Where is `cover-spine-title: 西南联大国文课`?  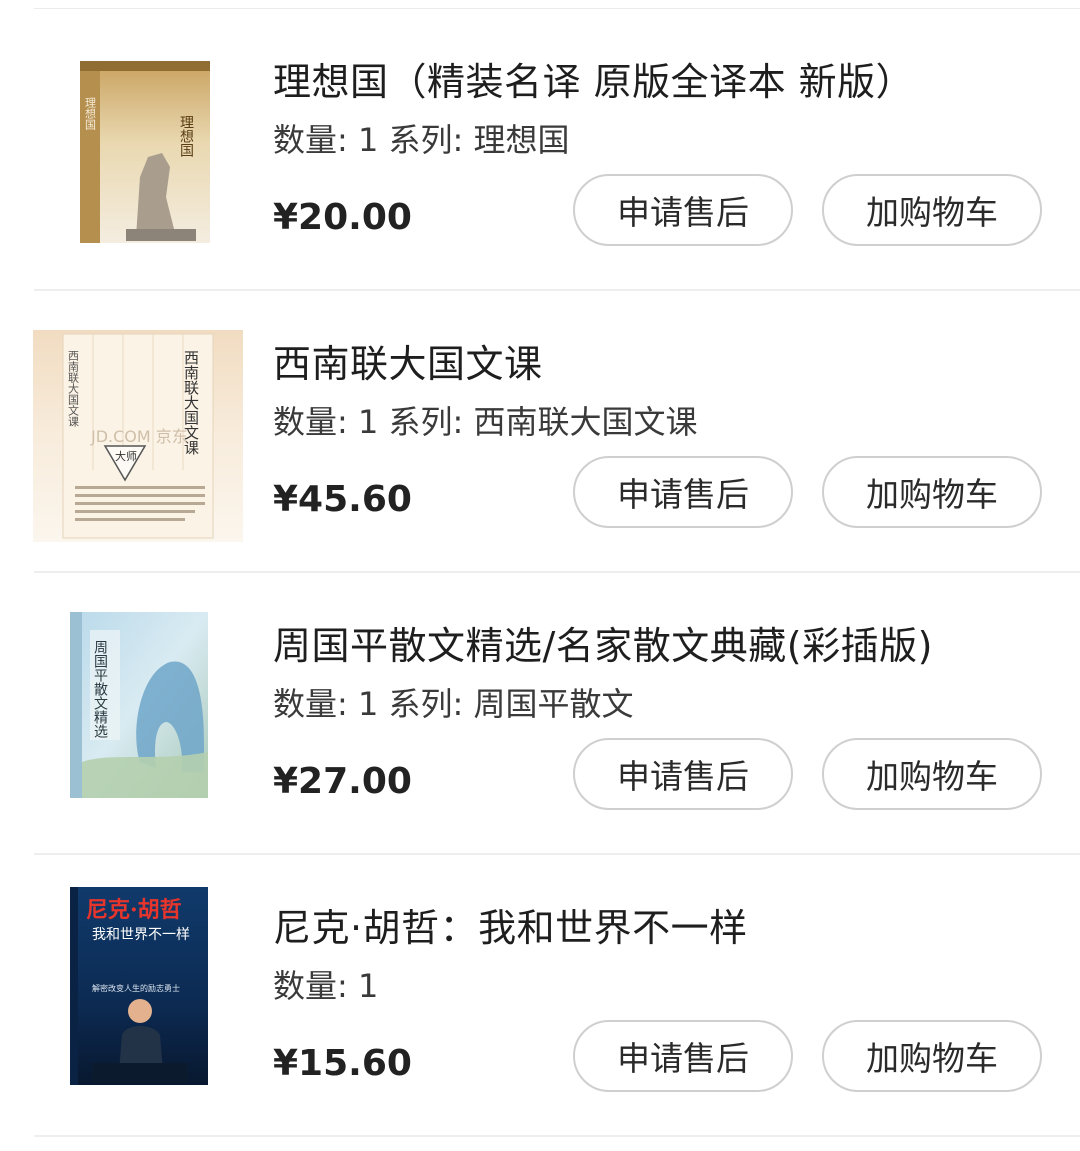
cover-spine-title: 西南联大国文课 is located at coordinates (73, 389).